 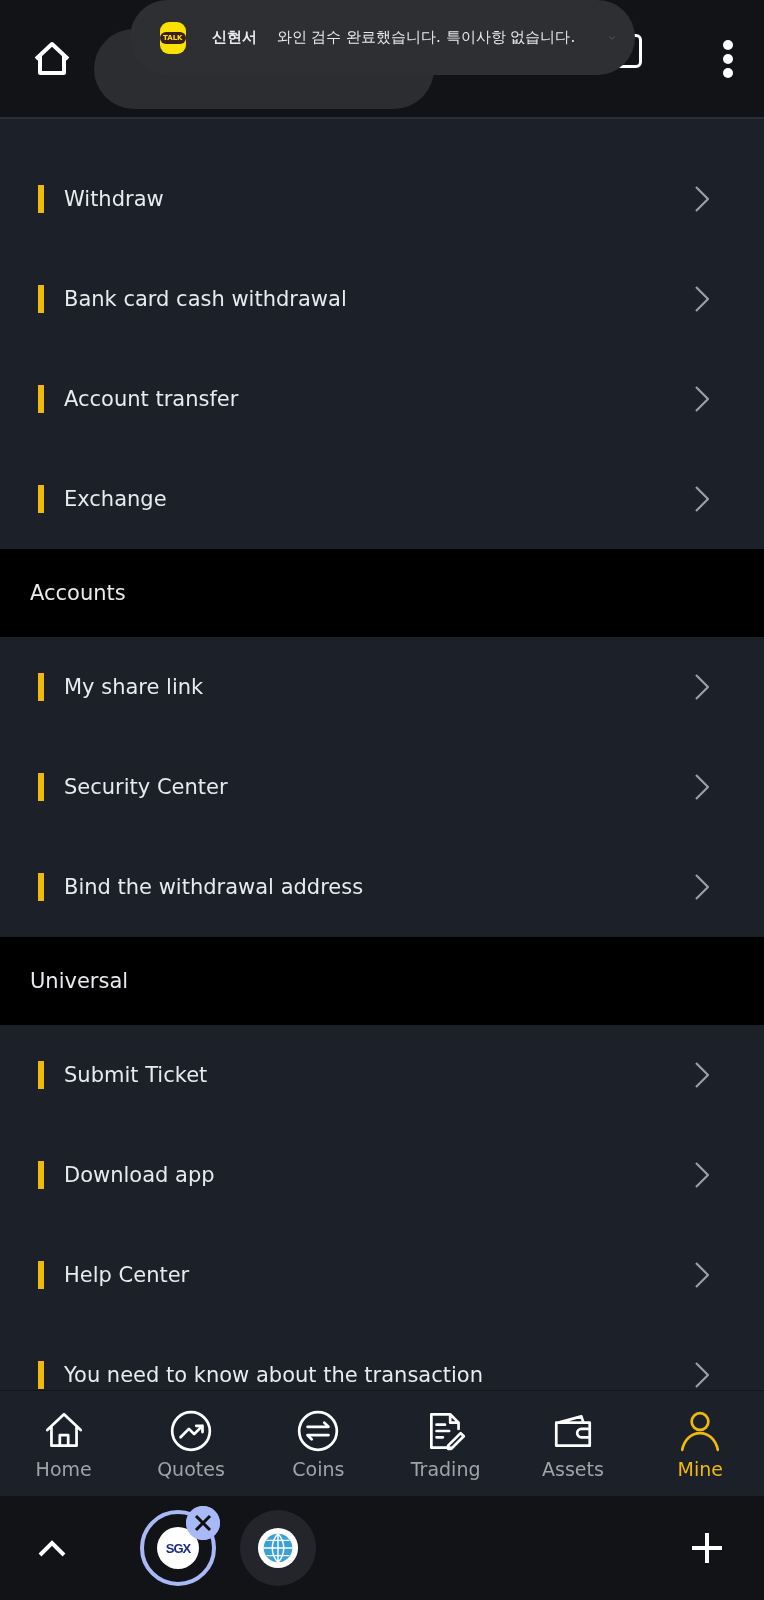 I want to click on section-header: Universal, so click(x=382, y=981).